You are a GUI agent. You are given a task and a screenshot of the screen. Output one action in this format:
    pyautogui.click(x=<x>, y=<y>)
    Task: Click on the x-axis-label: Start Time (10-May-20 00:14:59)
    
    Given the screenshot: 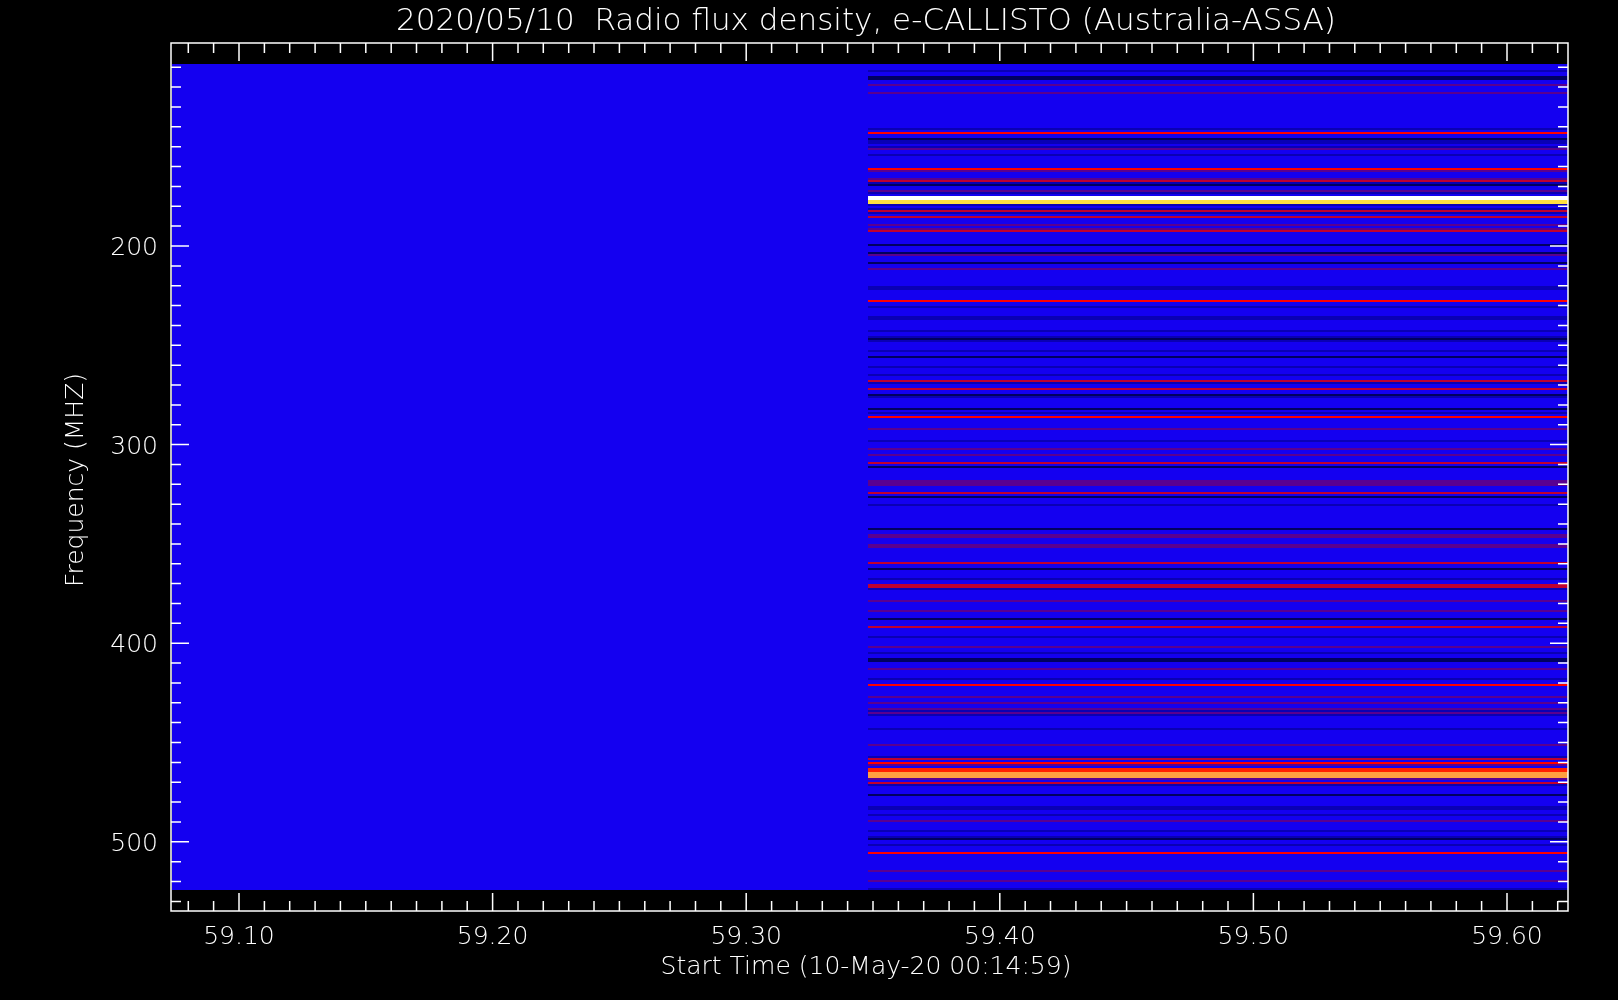 What is the action you would take?
    pyautogui.click(x=866, y=965)
    